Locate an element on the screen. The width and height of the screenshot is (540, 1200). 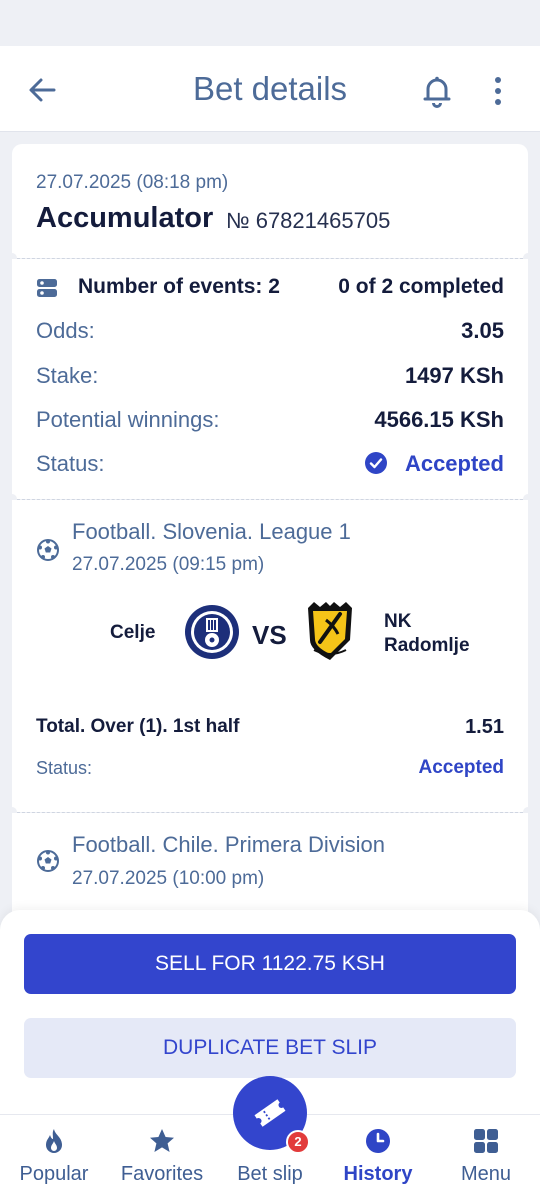
bet-market: Total. Over (1). 1st half is located at coordinates (138, 726).